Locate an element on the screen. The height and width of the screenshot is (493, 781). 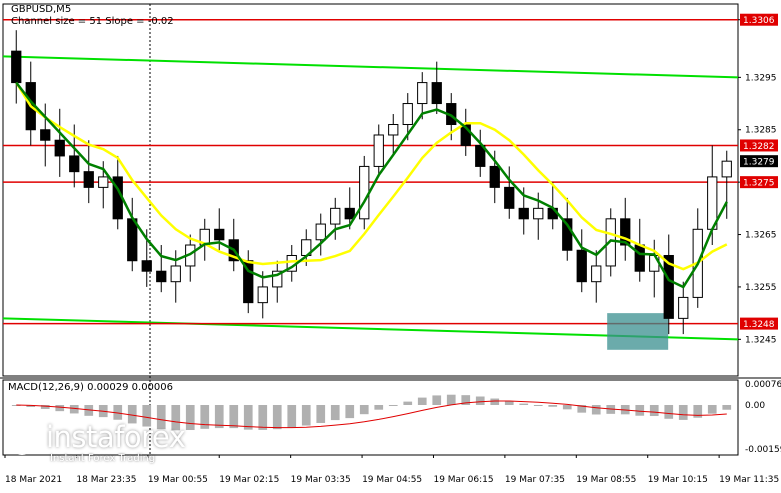
x-tick-label: 18 Mar 2021 is located at coordinates (33, 480).